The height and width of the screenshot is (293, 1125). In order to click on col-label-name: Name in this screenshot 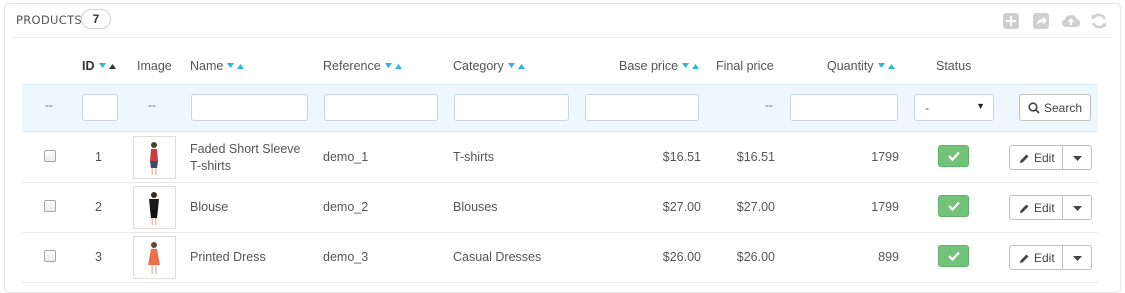, I will do `click(207, 66)`.